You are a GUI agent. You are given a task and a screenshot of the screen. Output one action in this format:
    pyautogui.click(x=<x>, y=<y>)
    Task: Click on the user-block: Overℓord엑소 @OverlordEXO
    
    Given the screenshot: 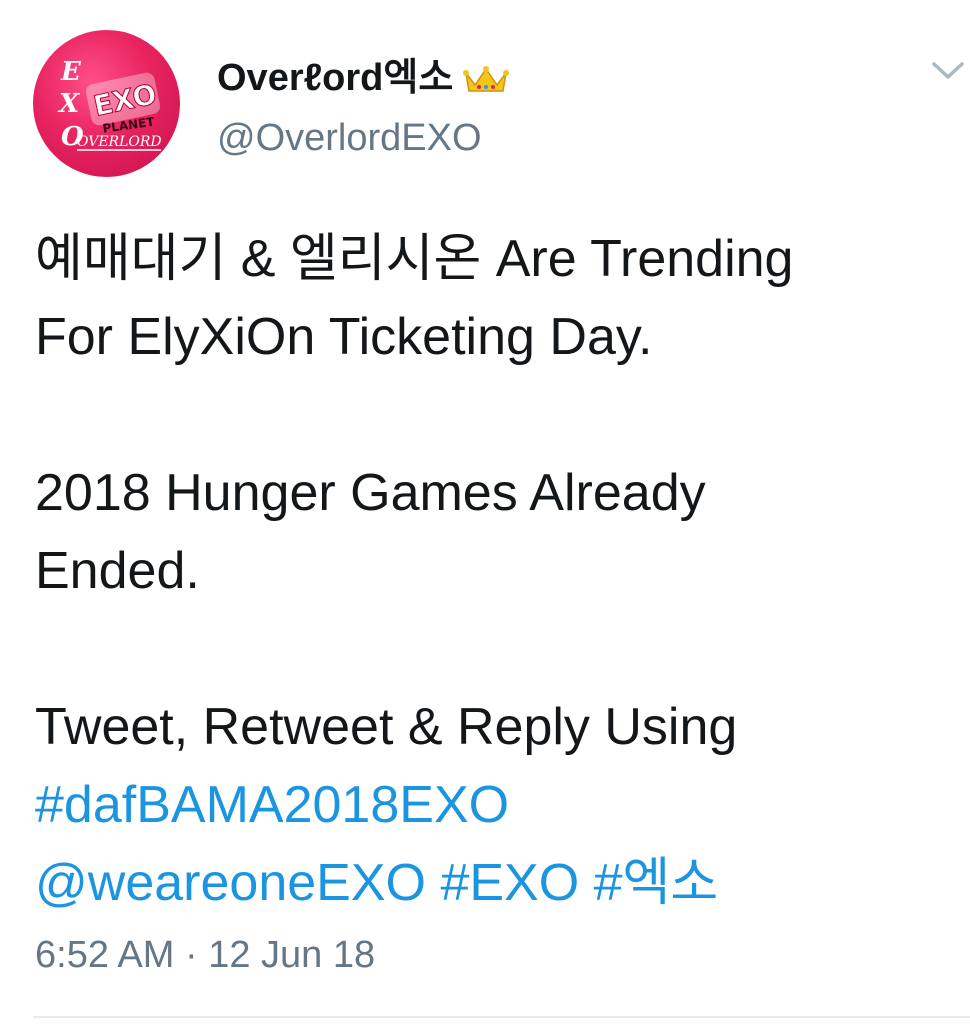 What is the action you would take?
    pyautogui.click(x=363, y=108)
    